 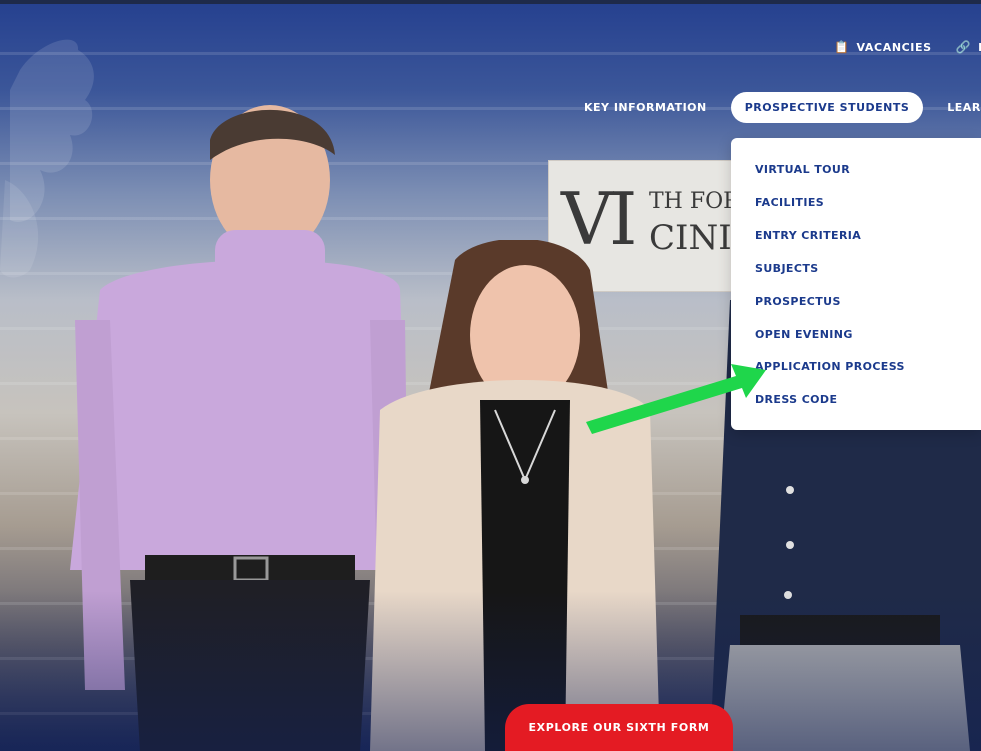 I want to click on vacancies-link: 📋 VACANCIES, so click(x=883, y=47).